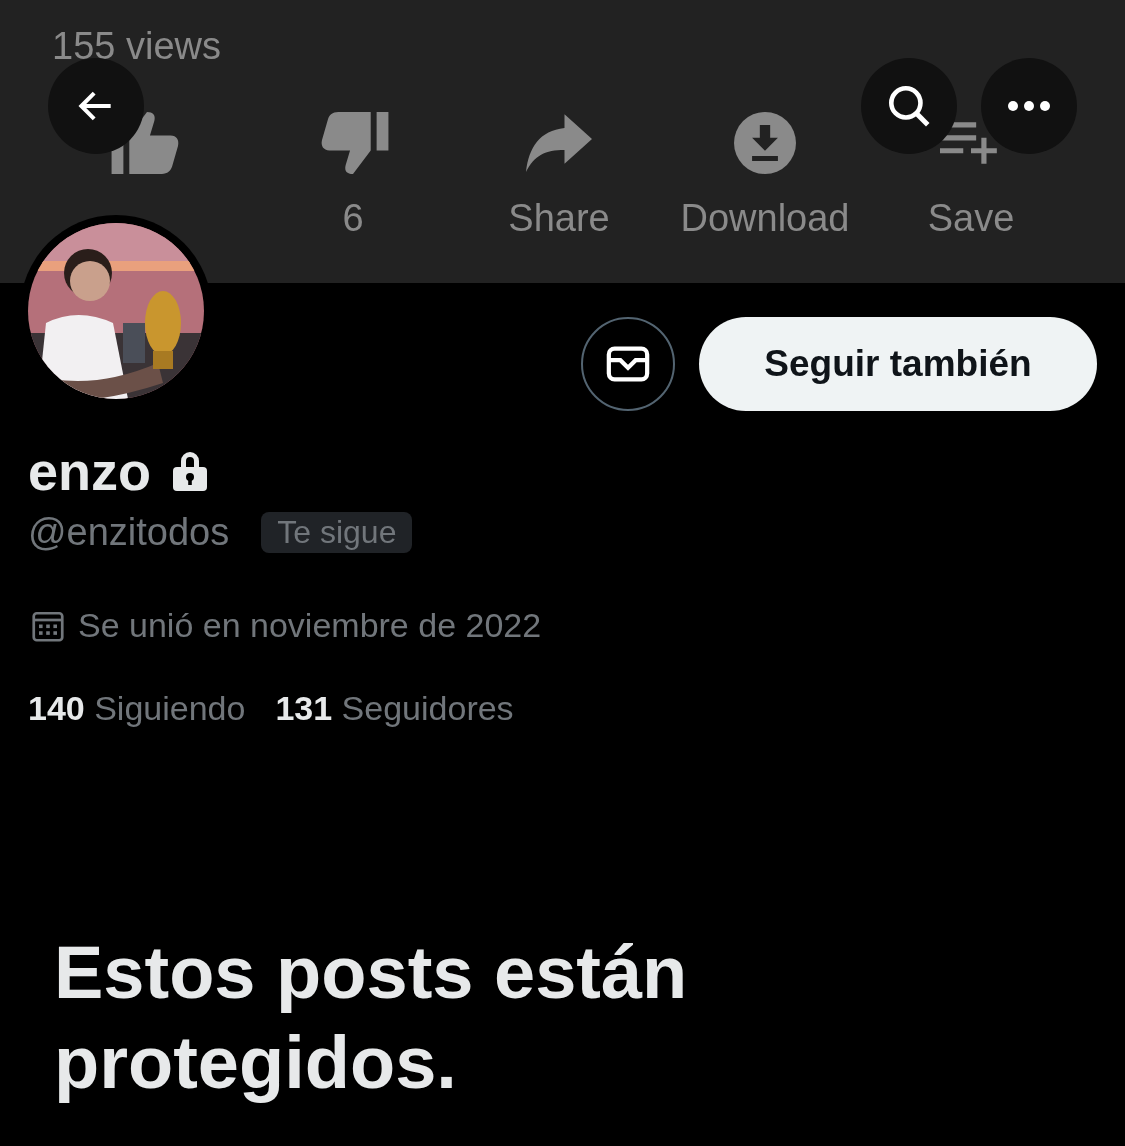 This screenshot has height=1146, width=1125. I want to click on action-label: 6, so click(353, 218).